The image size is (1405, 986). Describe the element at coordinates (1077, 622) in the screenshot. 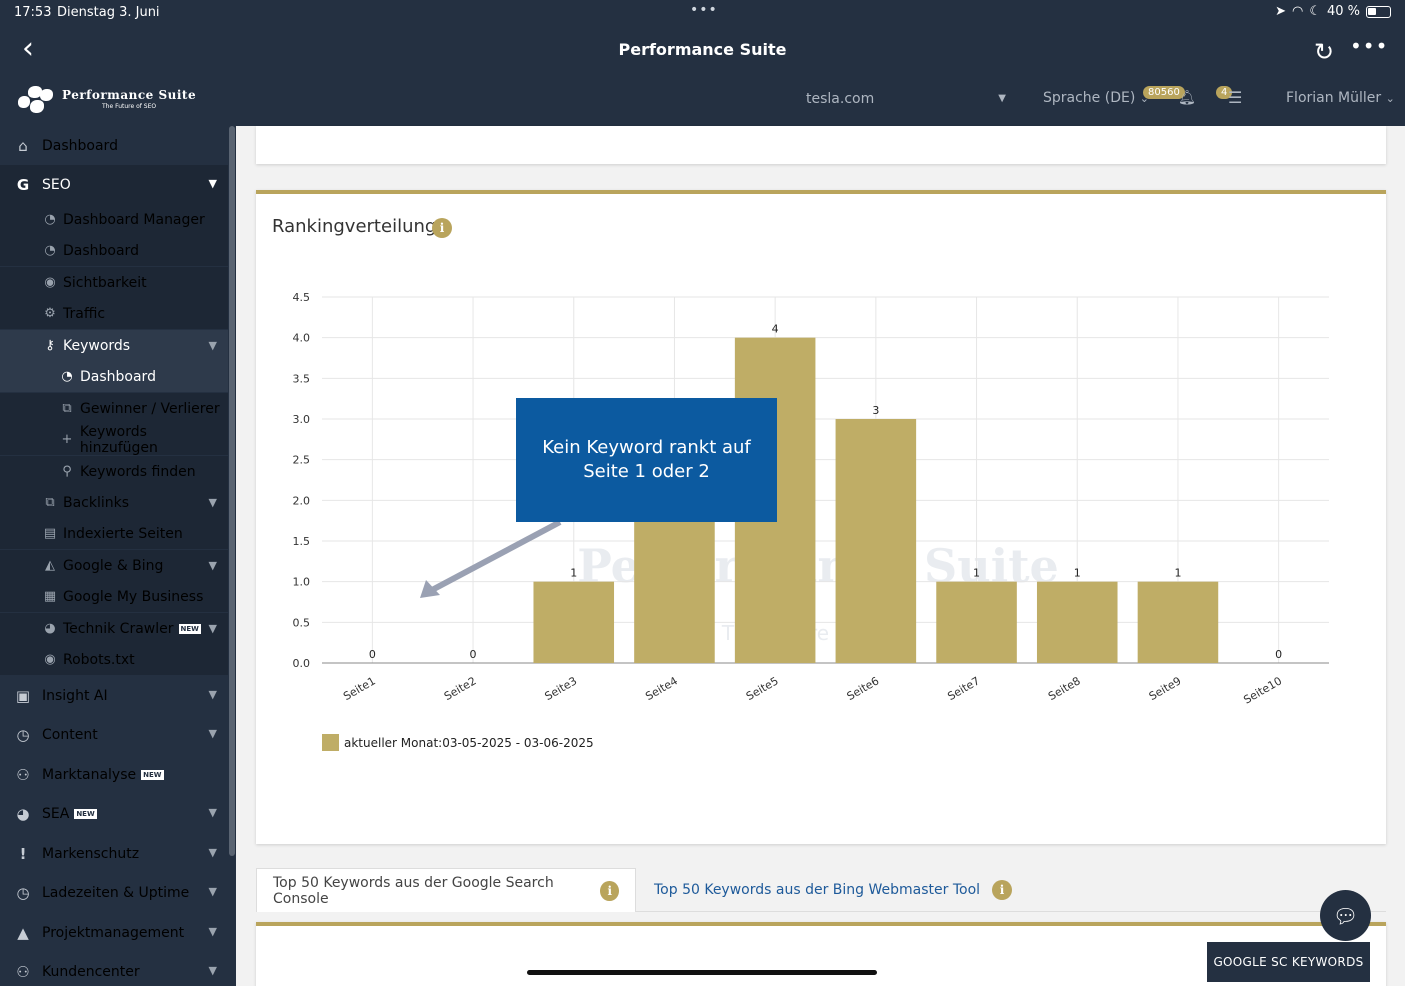

I see `bar-seite8` at that location.